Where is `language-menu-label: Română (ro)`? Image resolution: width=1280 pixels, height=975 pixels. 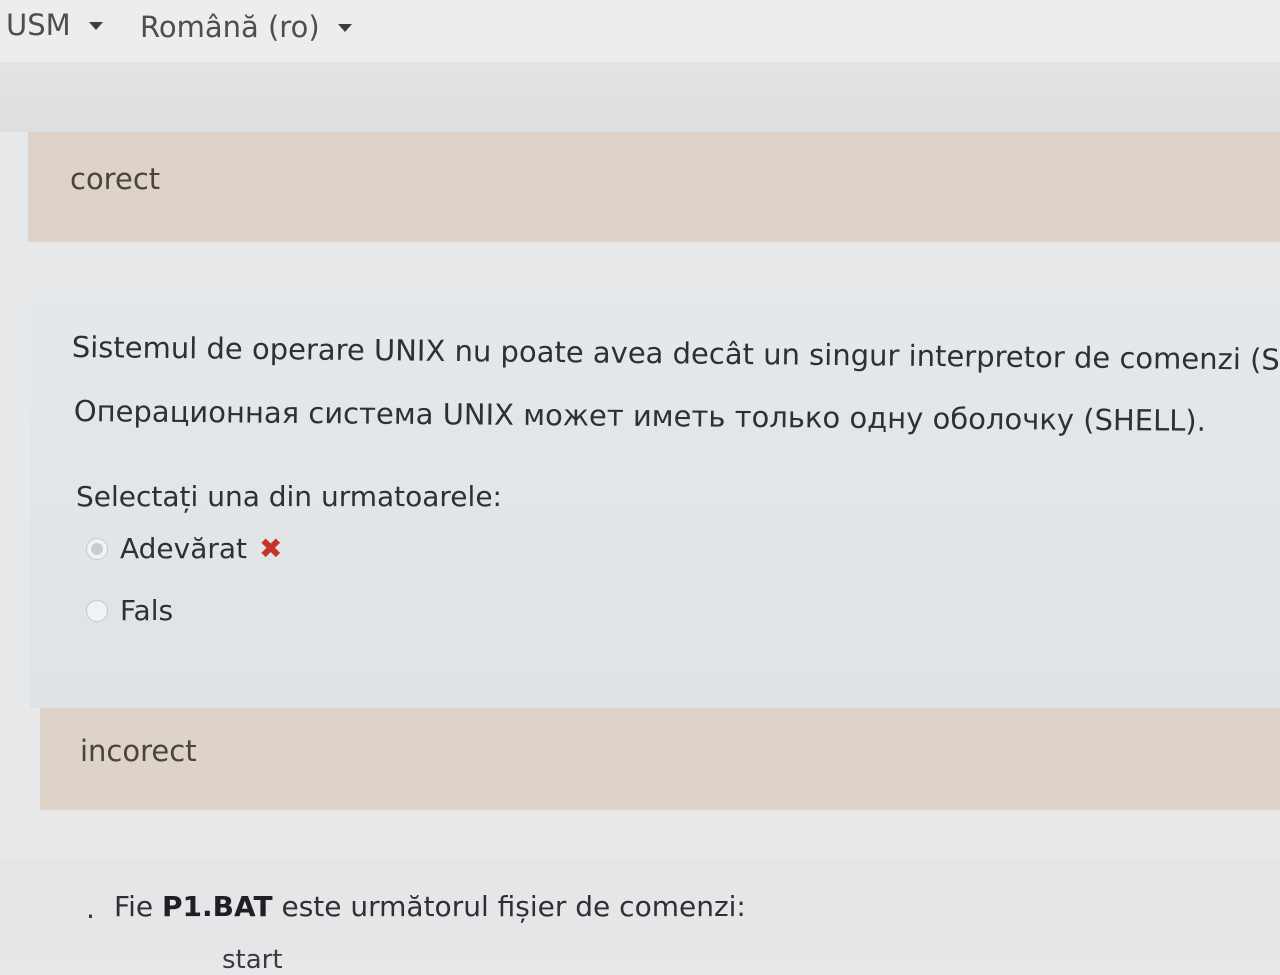
language-menu-label: Română (ro) is located at coordinates (230, 27).